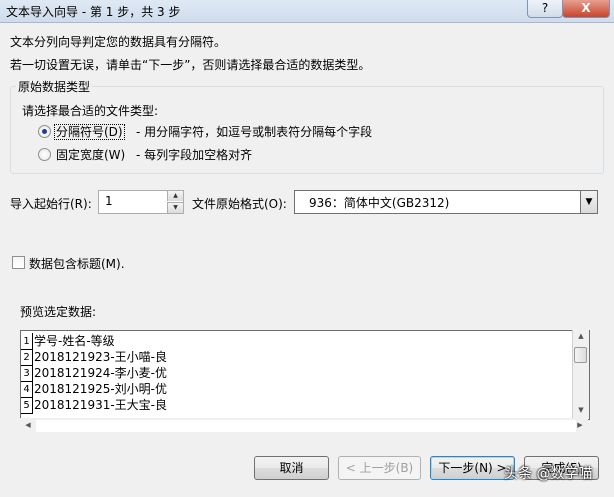 This screenshot has height=497, width=614. What do you see at coordinates (545, 9) in the screenshot?
I see `help-button: ?` at bounding box center [545, 9].